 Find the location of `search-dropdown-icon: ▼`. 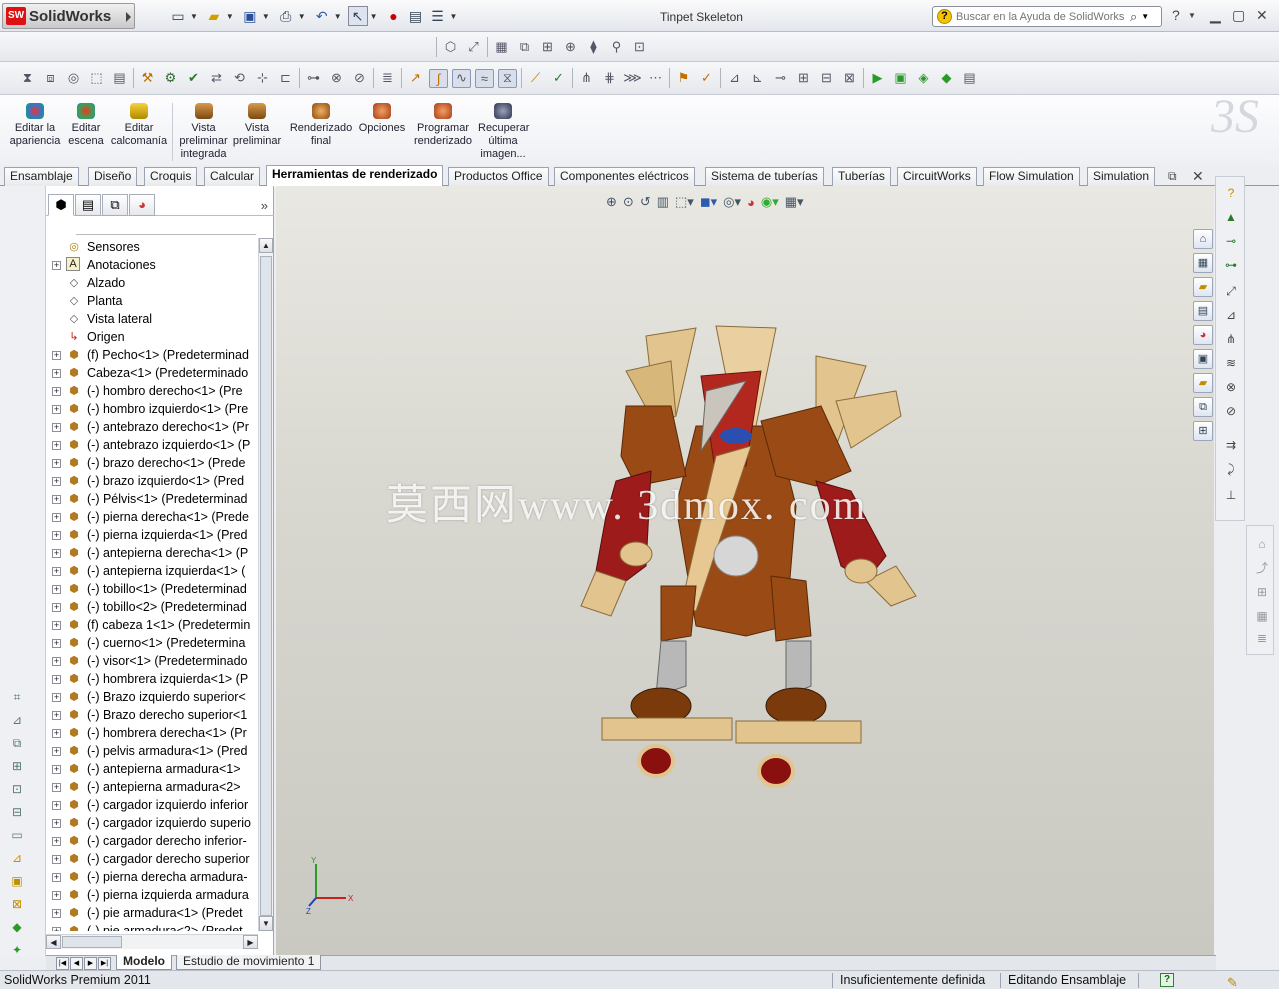

search-dropdown-icon: ▼ is located at coordinates (1145, 16).